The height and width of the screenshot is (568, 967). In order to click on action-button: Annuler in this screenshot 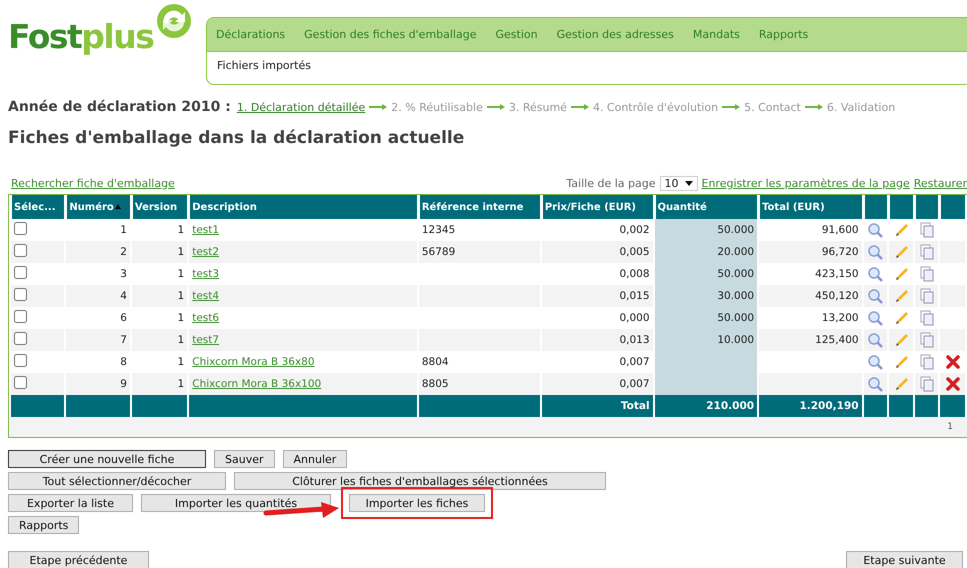, I will do `click(315, 459)`.